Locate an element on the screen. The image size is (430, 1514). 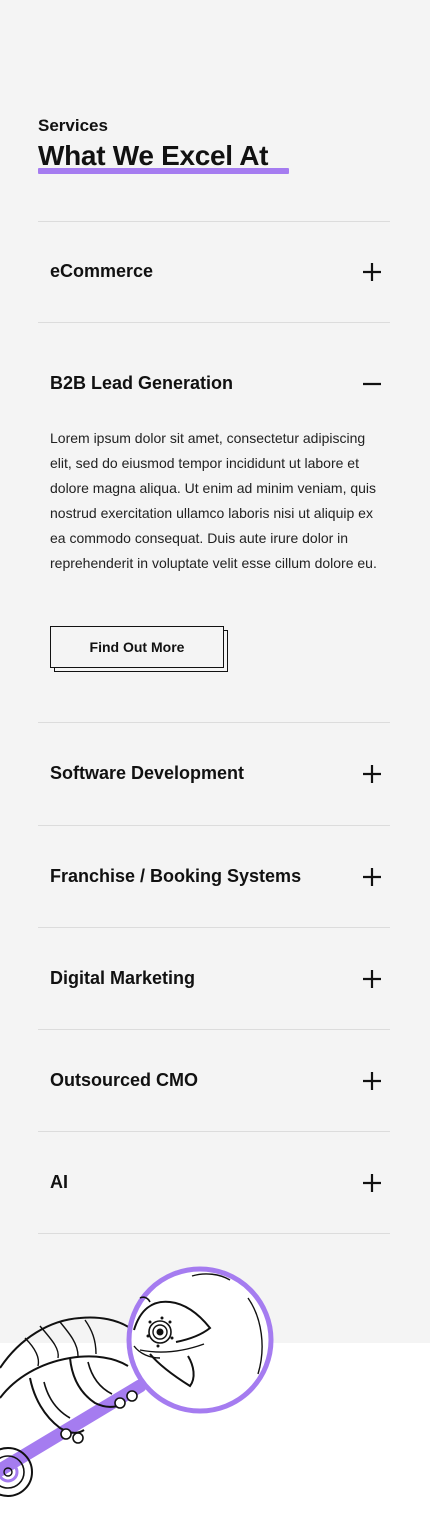
accordion-item-label: eCommerce is located at coordinates (102, 271).